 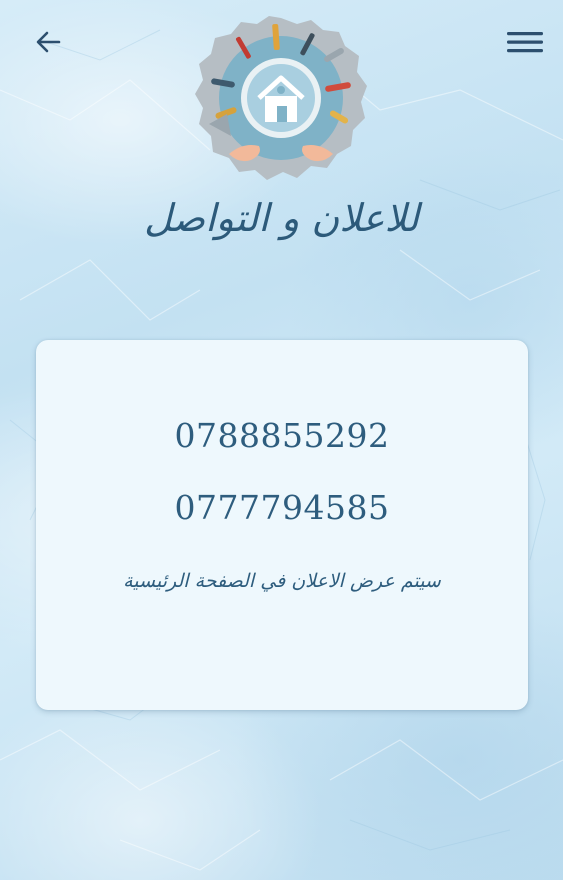 What do you see at coordinates (282, 435) in the screenshot?
I see `phone-number-primary: 0788855292` at bounding box center [282, 435].